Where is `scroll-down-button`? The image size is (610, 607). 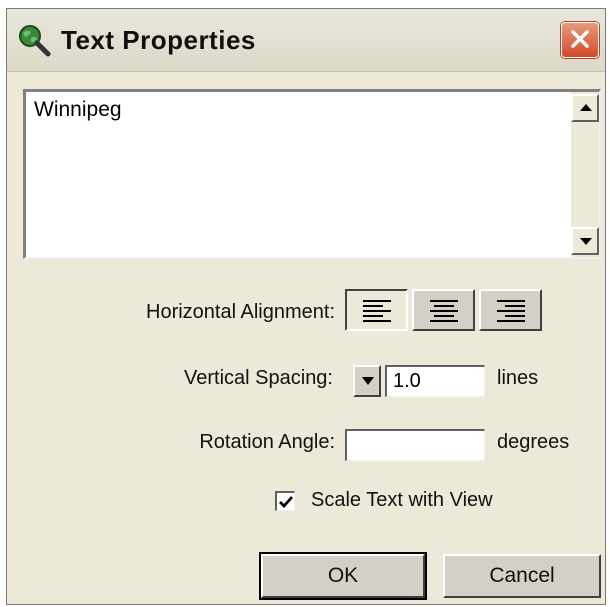 scroll-down-button is located at coordinates (585, 241).